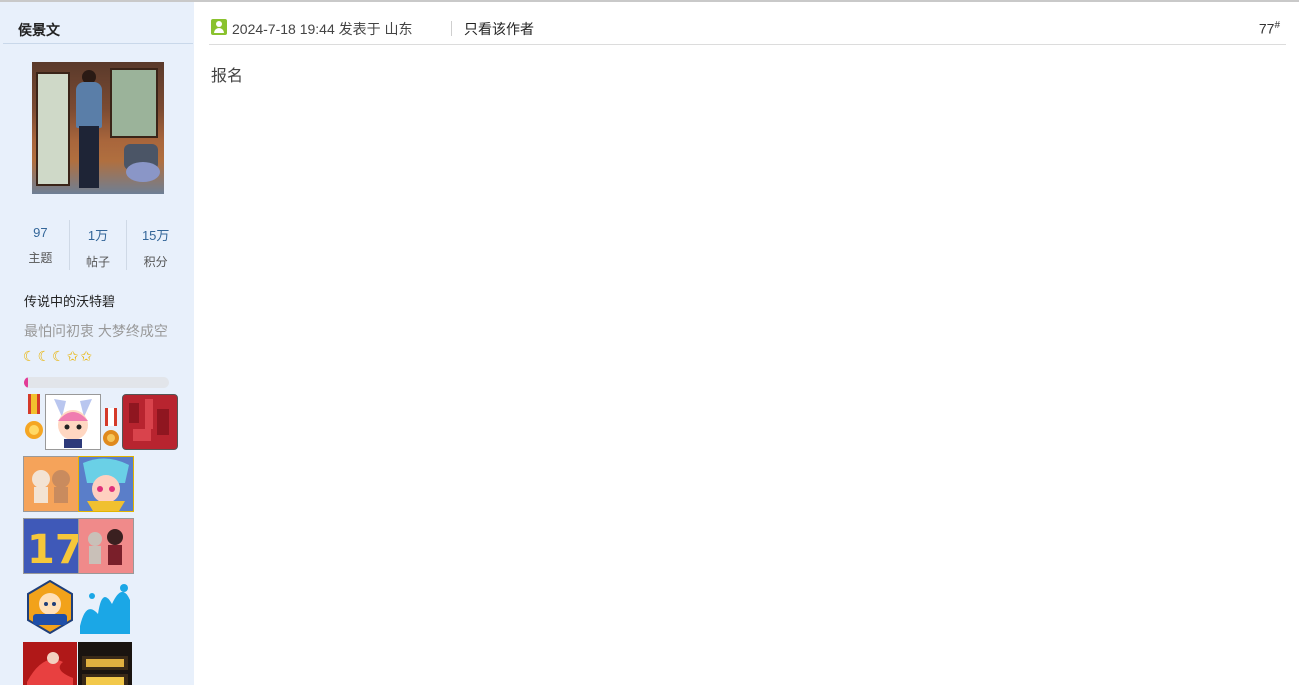  I want to click on rank-icons: ☾ ☾ ☾ ✩ ✩, so click(57, 356).